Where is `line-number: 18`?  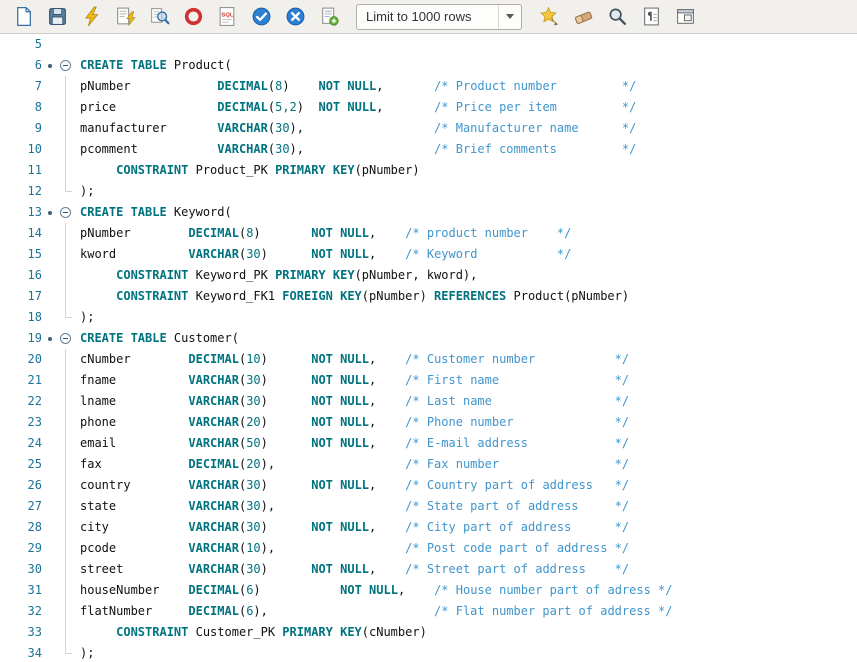 line-number: 18 is located at coordinates (34, 317).